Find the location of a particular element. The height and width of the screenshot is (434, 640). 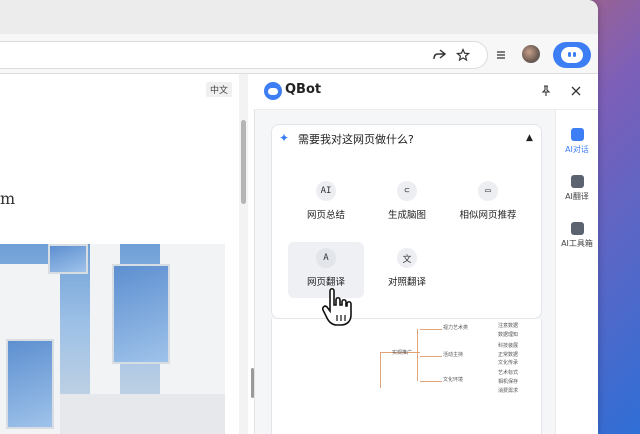

translate-icon is located at coordinates (577, 181).